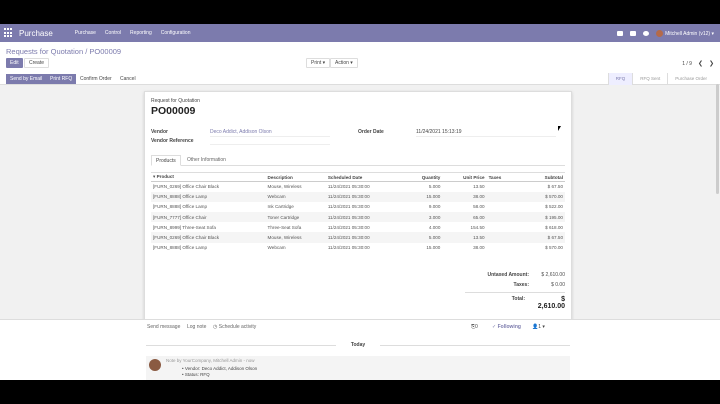  Describe the element at coordinates (362, 177) in the screenshot. I see `col-scheduled-date: Scheduled Date` at that location.